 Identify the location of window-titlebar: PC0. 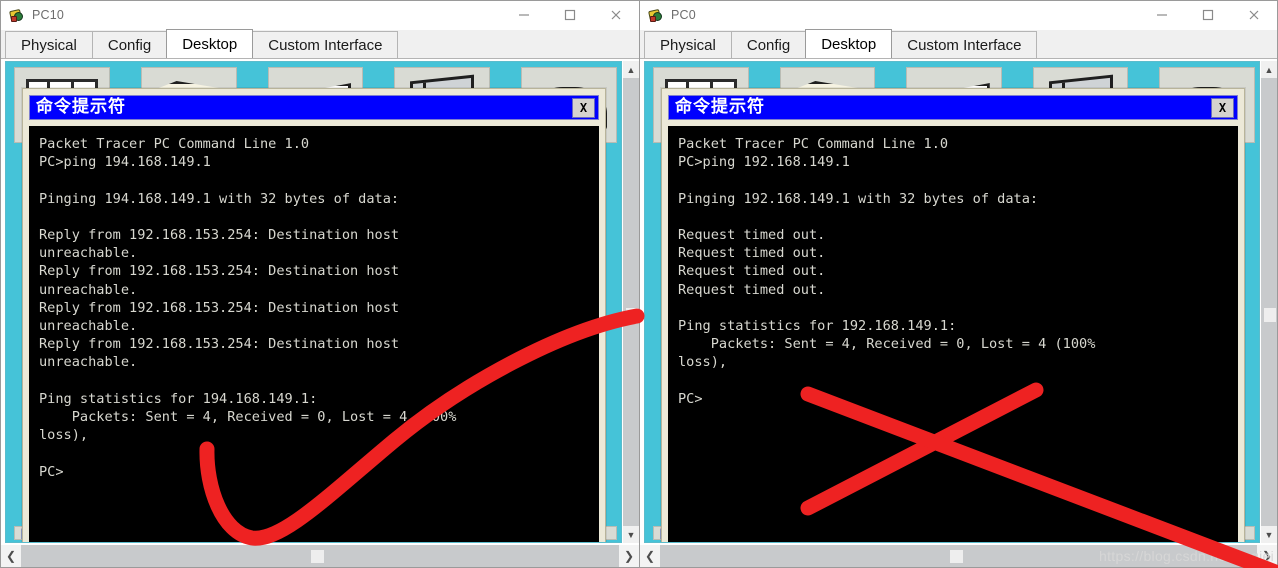
(958, 15).